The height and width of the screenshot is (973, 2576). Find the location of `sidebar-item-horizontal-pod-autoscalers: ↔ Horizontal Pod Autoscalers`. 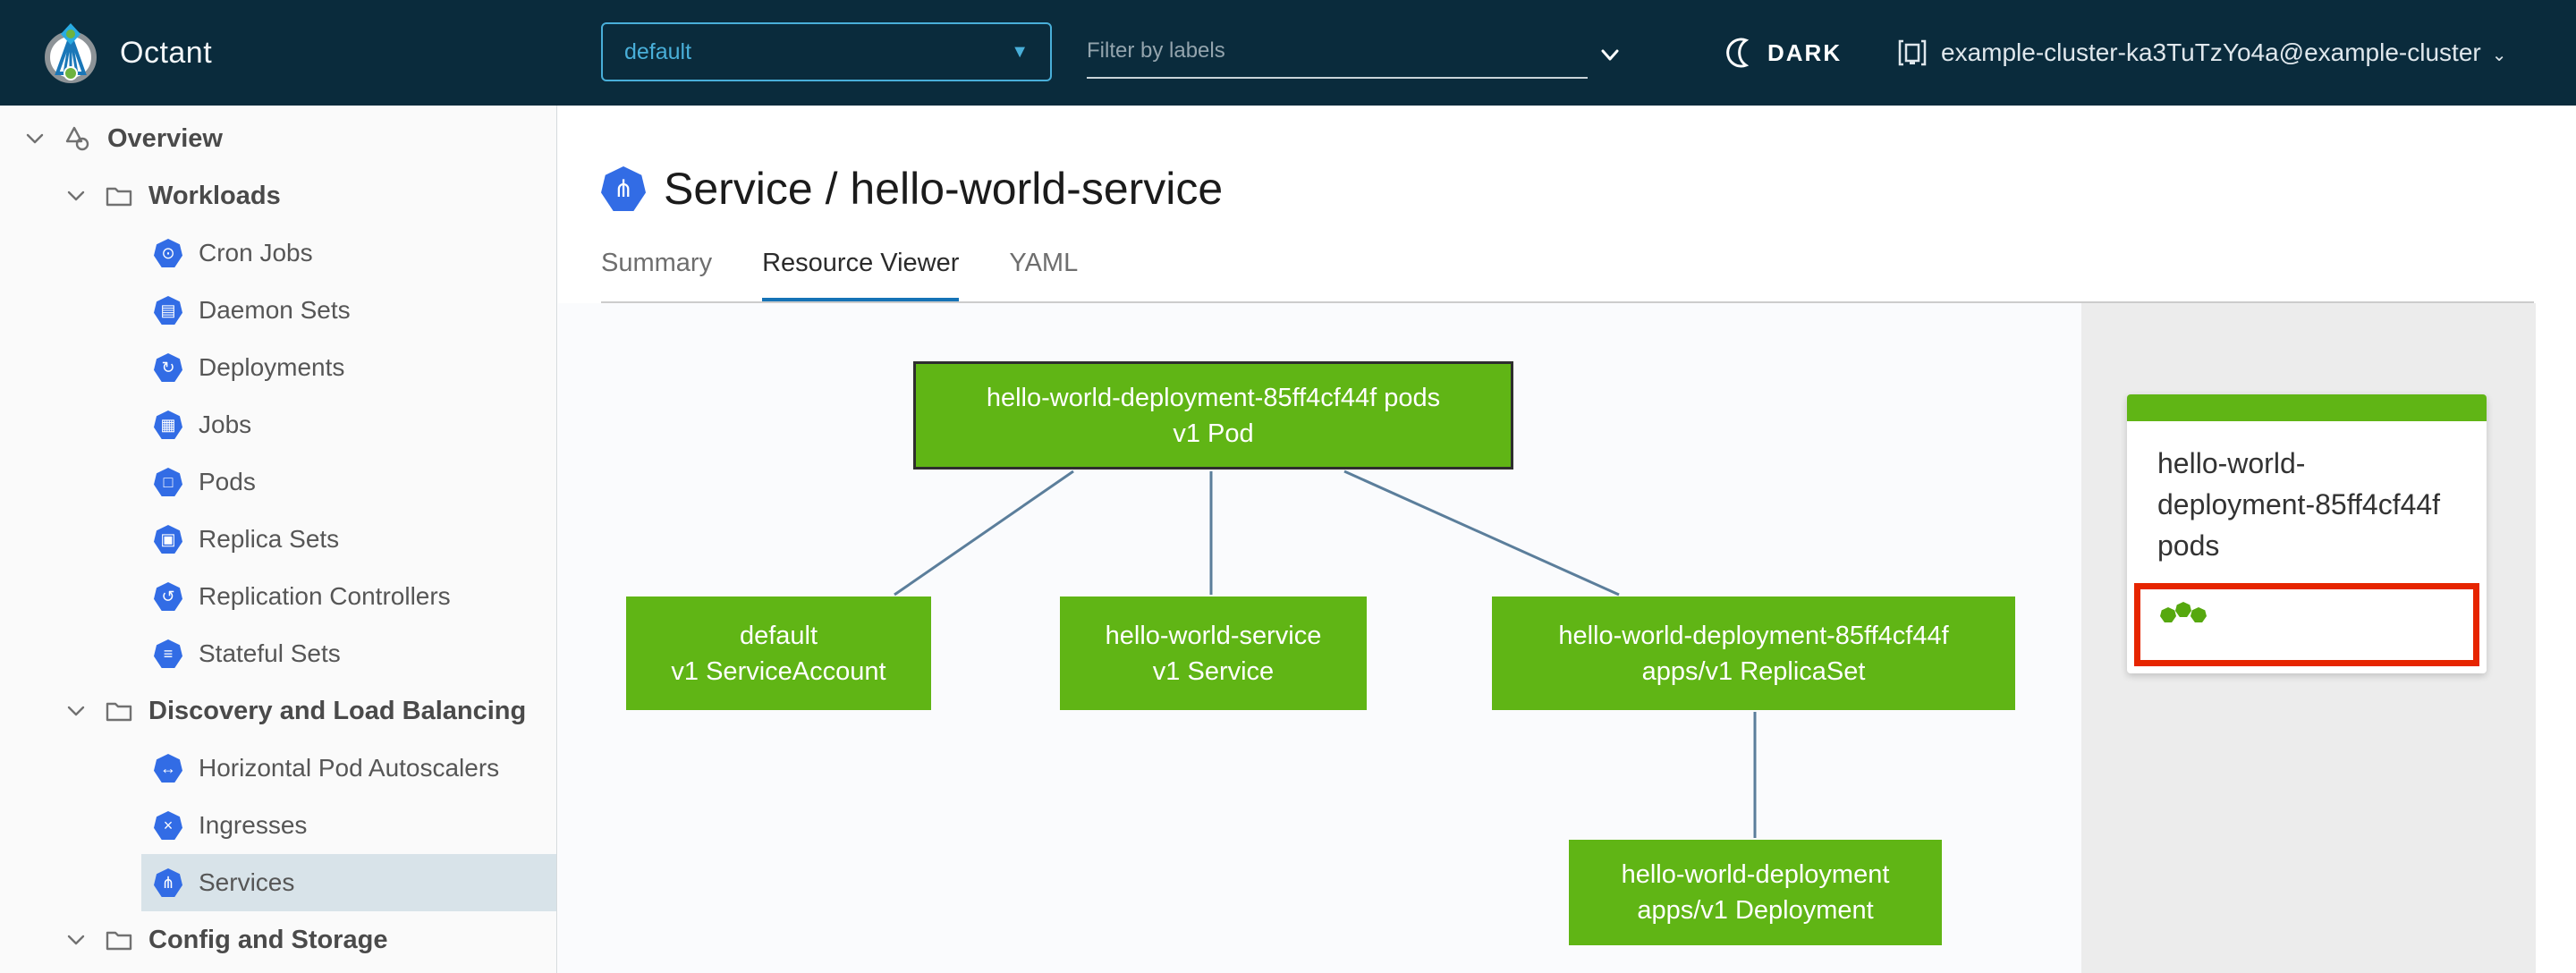

sidebar-item-horizontal-pod-autoscalers: ↔ Horizontal Pod Autoscalers is located at coordinates (348, 768).